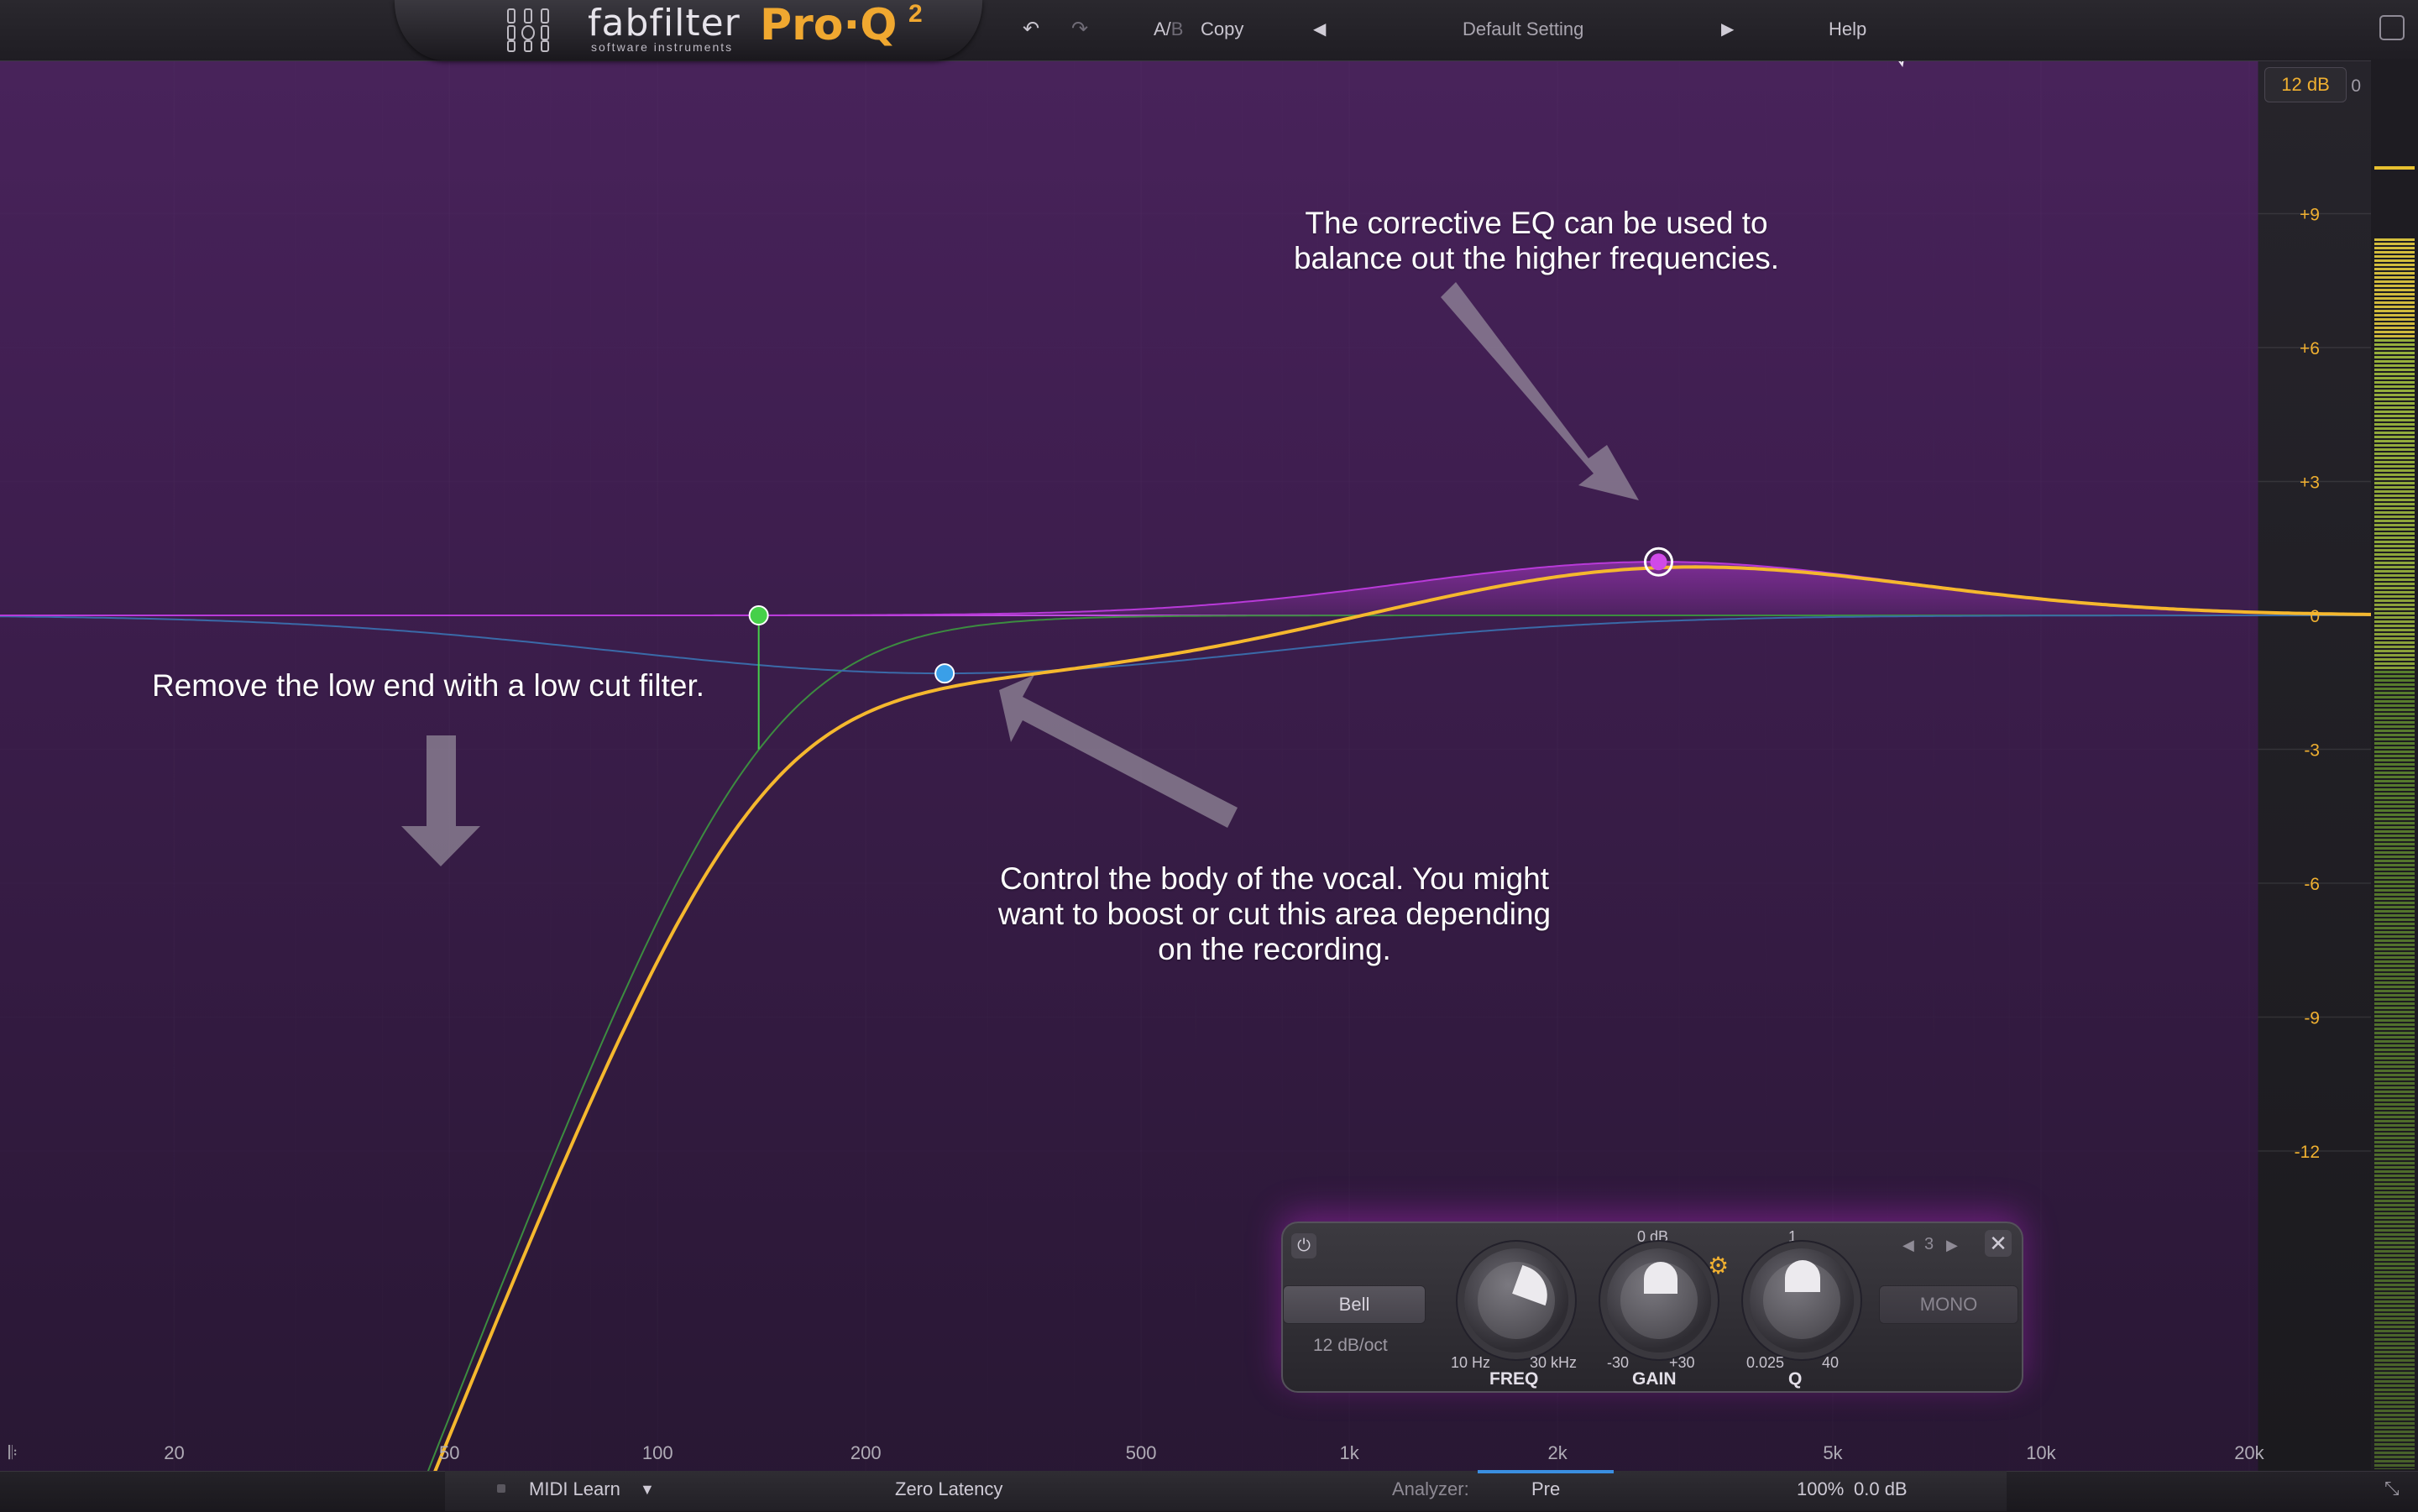 The width and height of the screenshot is (2418, 1512). Describe the element at coordinates (1274, 878) in the screenshot. I see `annotation-body-line-1: Control the body of the vocal. You might` at that location.